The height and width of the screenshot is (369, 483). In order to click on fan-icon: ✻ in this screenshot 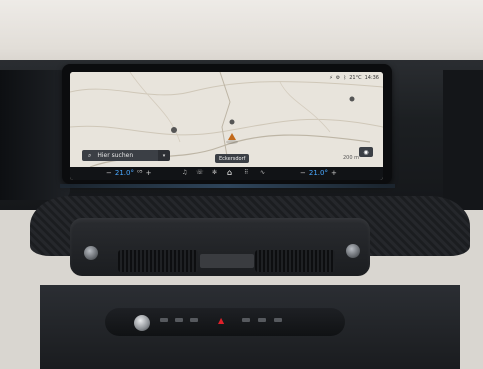, I will do `click(214, 172)`.